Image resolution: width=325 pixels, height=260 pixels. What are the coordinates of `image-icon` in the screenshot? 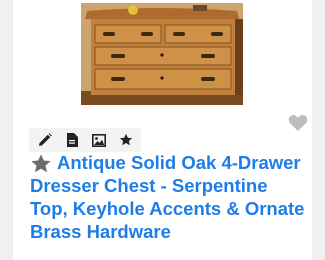 It's located at (98, 140).